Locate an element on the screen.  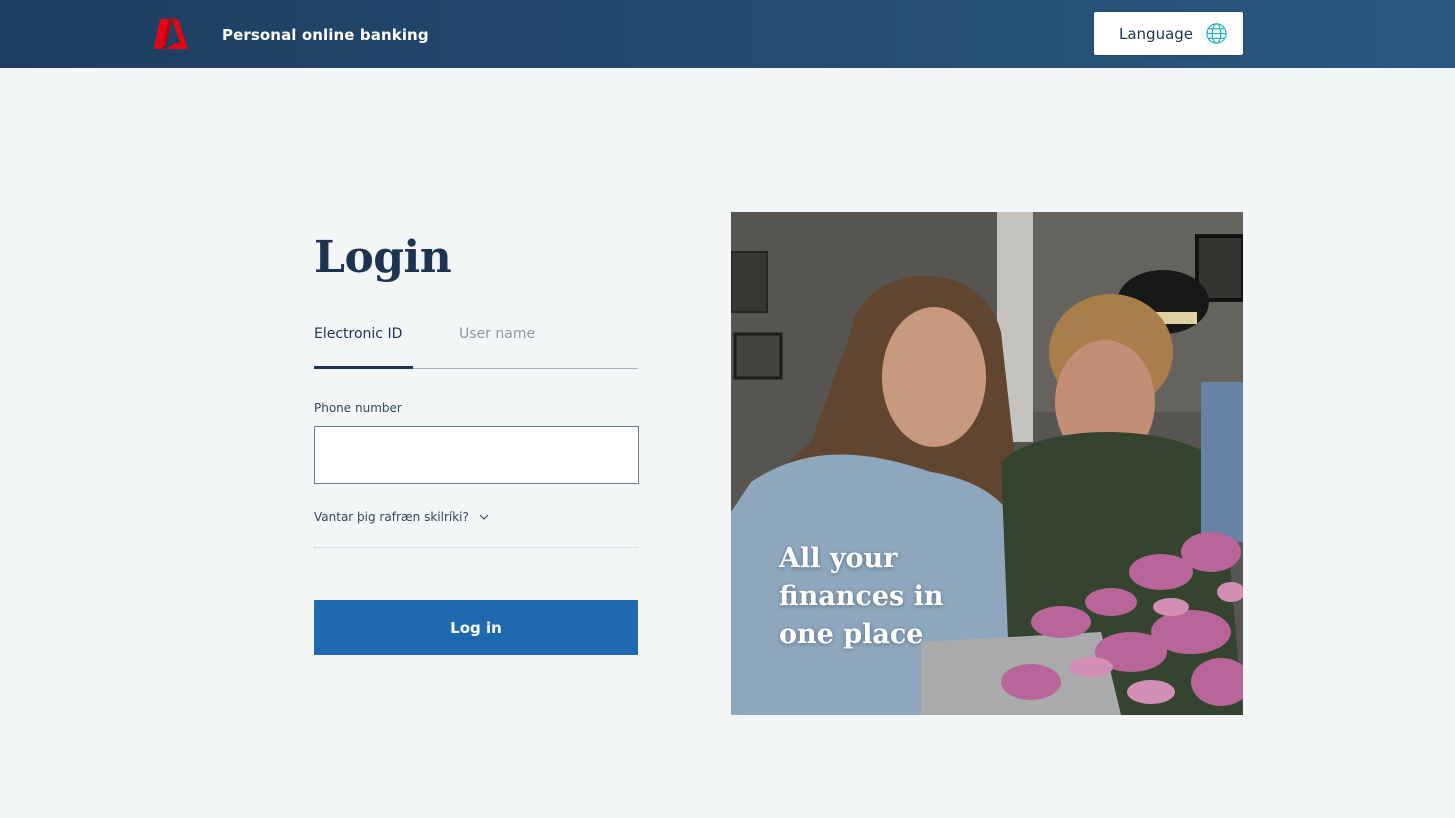
hero-tagline: All your finances in one place is located at coordinates (861, 596).